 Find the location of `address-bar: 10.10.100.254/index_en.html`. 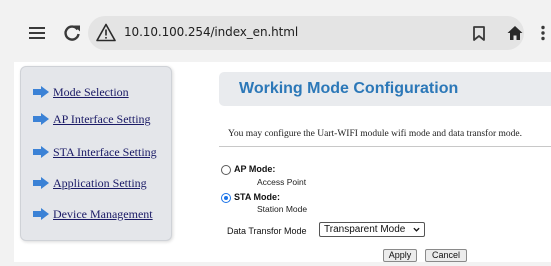

address-bar: 10.10.100.254/index_en.html is located at coordinates (306, 33).